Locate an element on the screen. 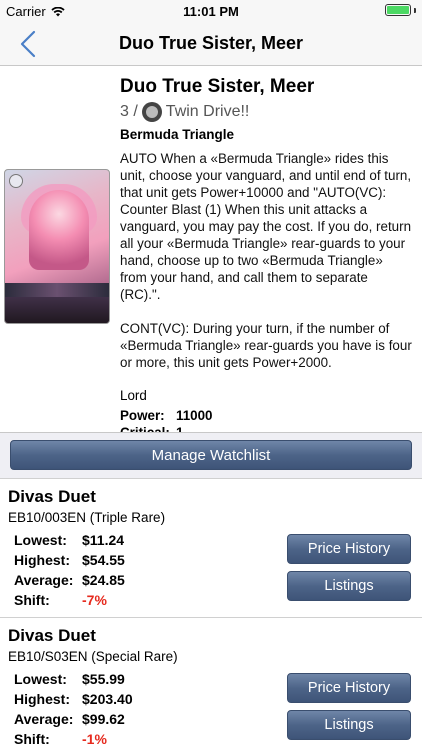 The height and width of the screenshot is (750, 422). battery-icon is located at coordinates (398, 10).